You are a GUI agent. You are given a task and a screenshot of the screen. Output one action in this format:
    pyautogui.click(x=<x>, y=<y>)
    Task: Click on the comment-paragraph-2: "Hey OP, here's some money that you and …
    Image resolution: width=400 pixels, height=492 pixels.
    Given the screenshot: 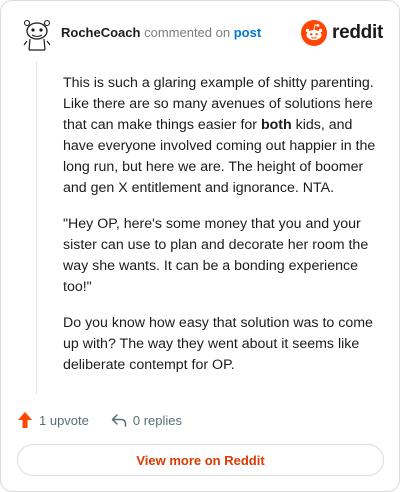 What is the action you would take?
    pyautogui.click(x=216, y=255)
    